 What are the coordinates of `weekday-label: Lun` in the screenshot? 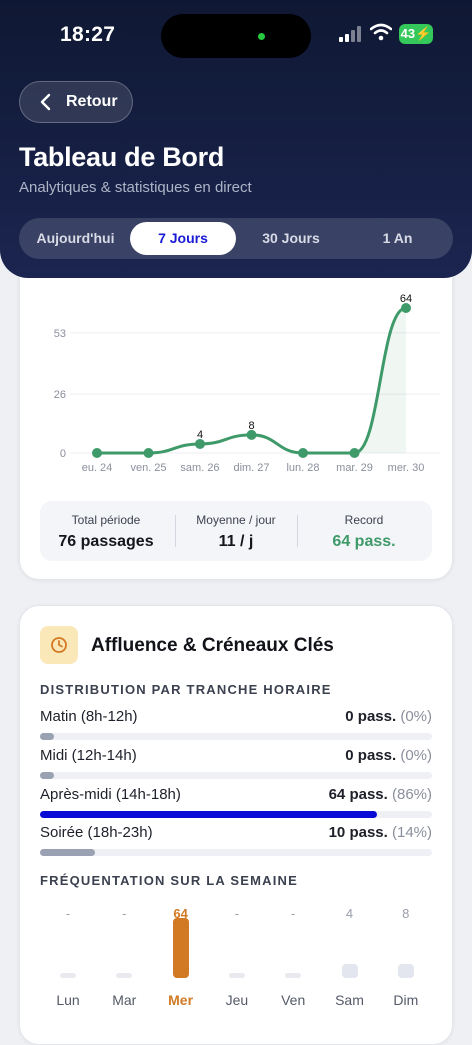 It's located at (68, 1000).